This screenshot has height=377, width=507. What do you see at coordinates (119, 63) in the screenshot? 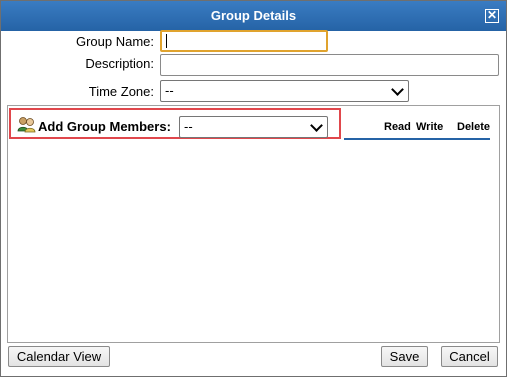
I see `description-label: Description:` at bounding box center [119, 63].